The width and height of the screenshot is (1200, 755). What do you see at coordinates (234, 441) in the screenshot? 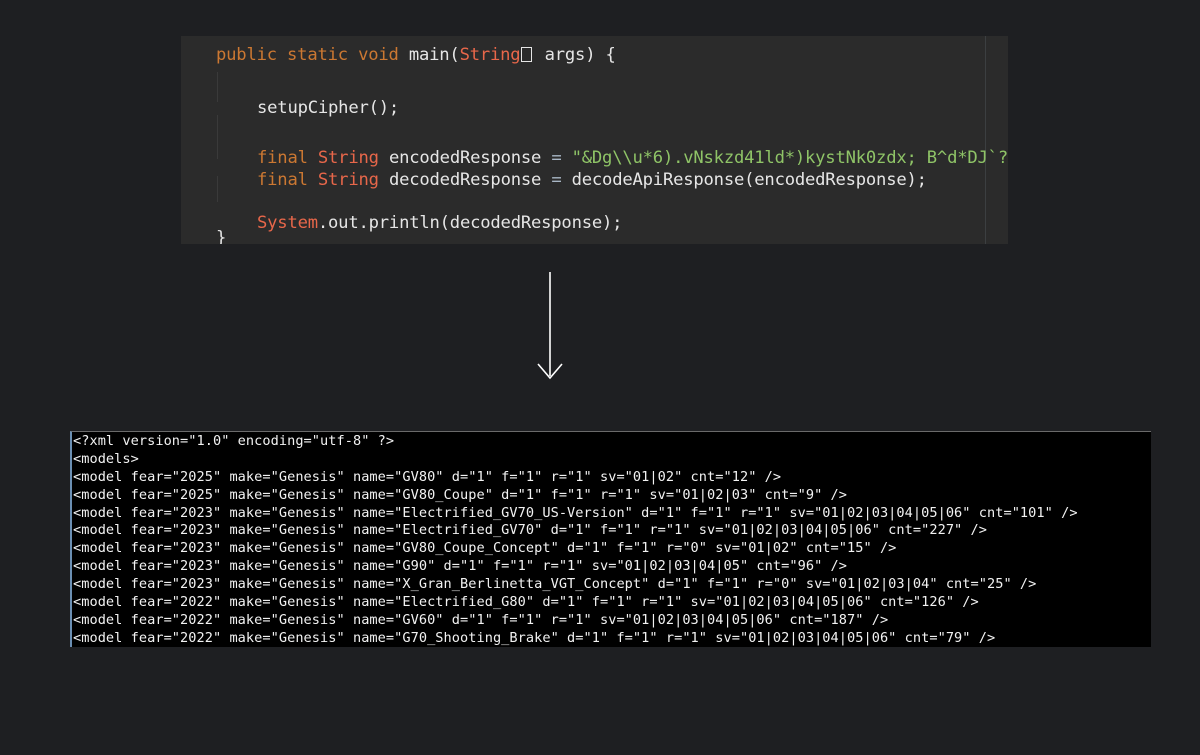
I see `xml-line: <?xml version="1.0" encoding="utf-8" ?>` at bounding box center [234, 441].